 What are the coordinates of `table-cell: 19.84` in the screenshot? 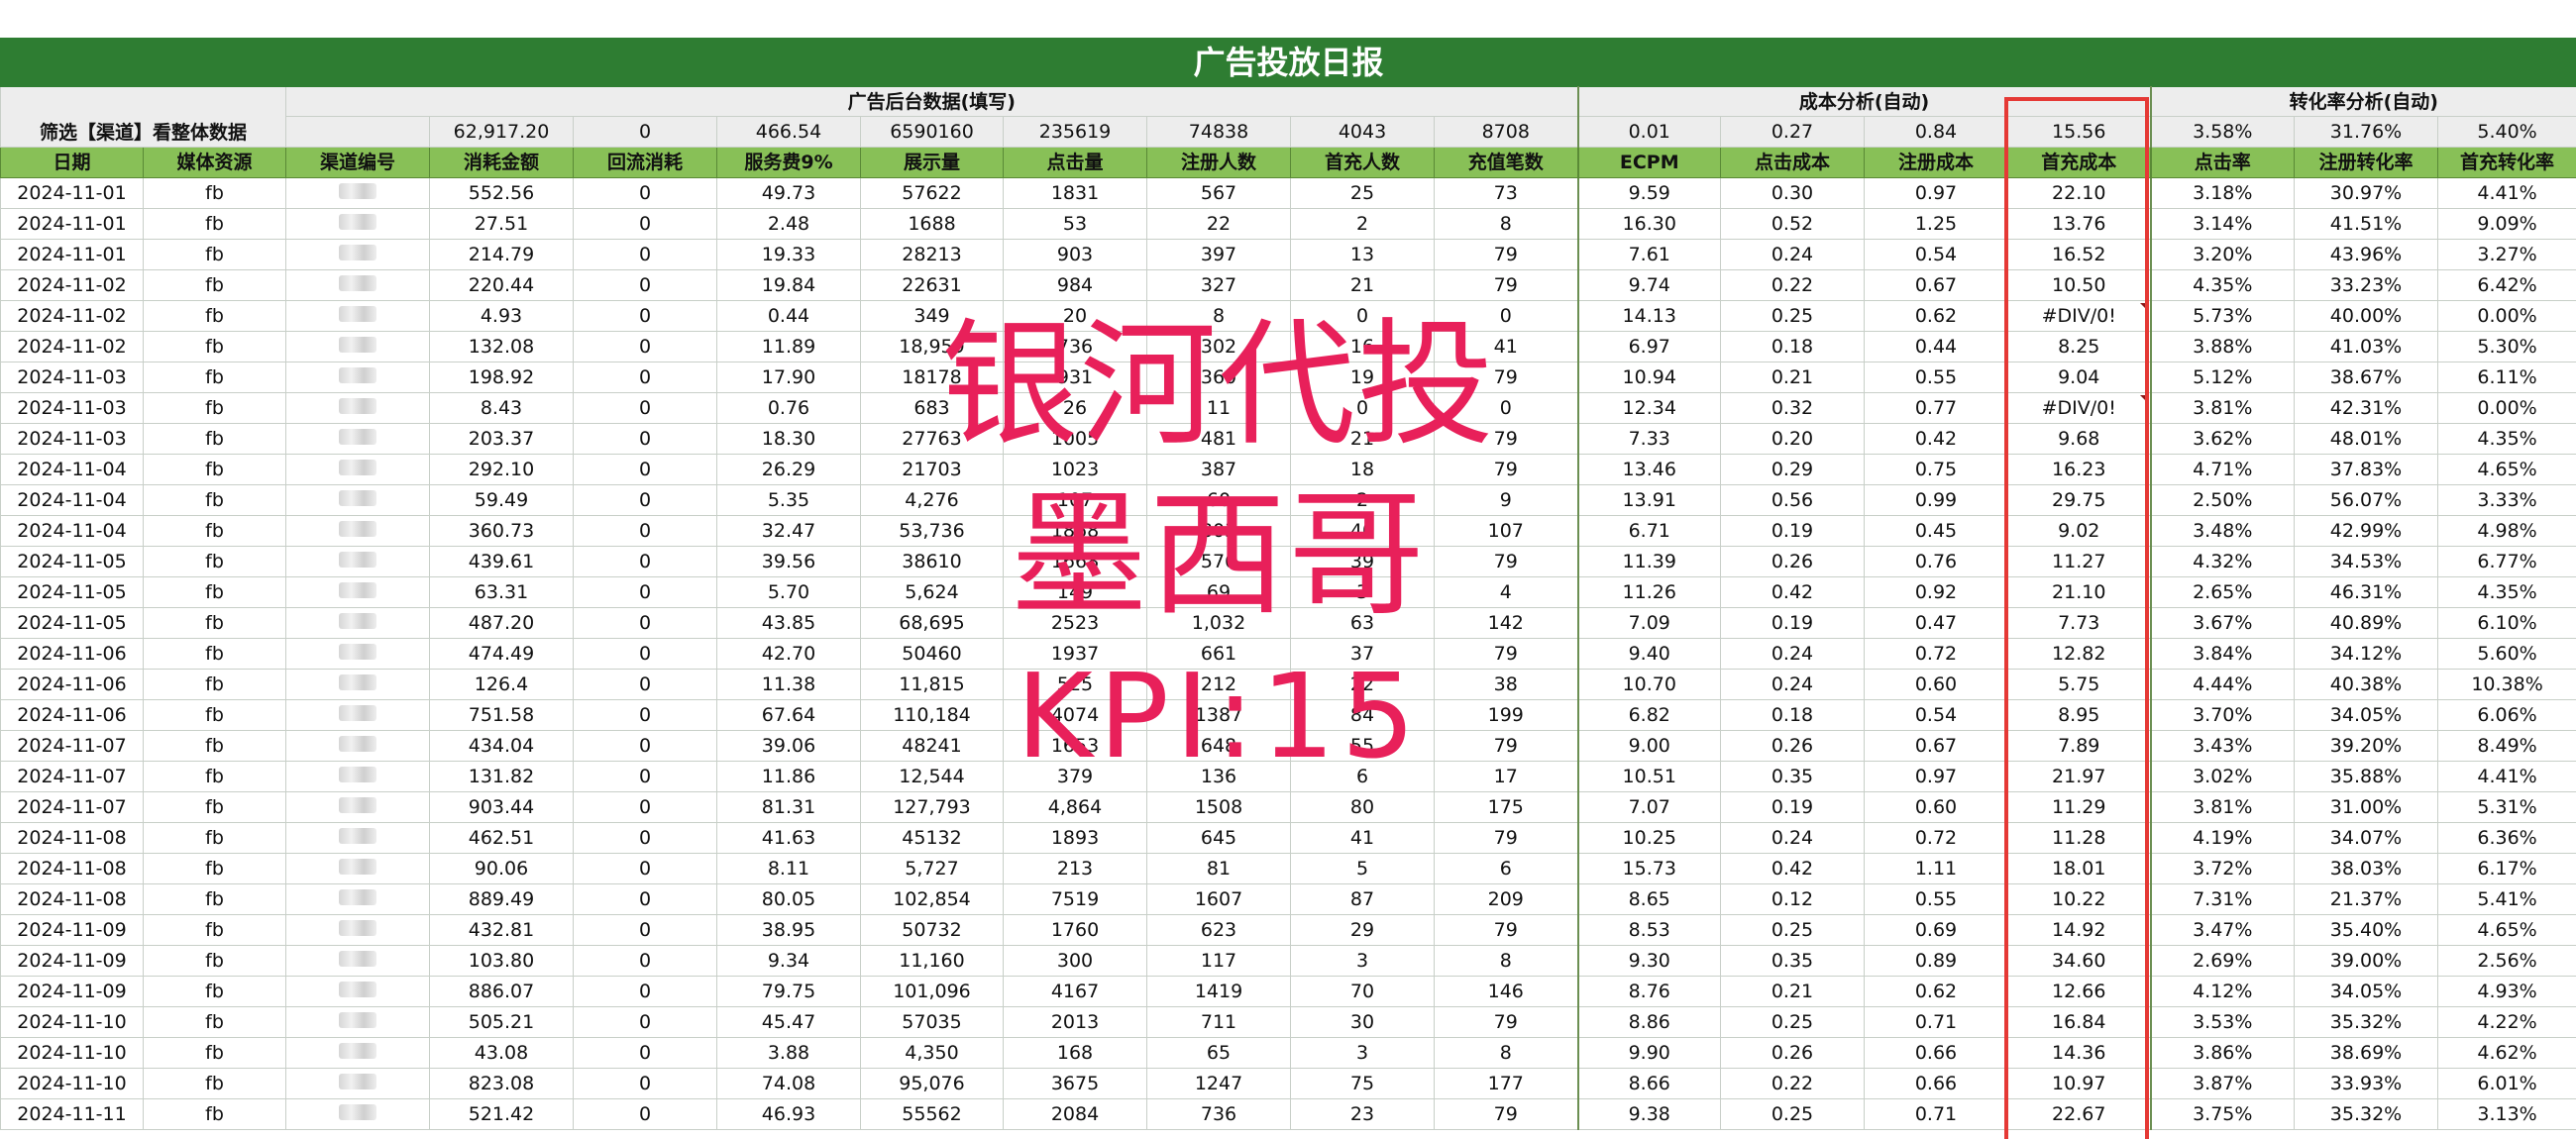 It's located at (788, 285).